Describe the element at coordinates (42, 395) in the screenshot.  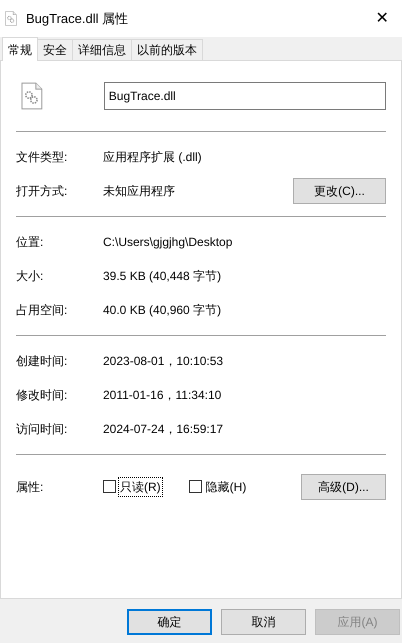
I see `field-label: 修改时间:` at that location.